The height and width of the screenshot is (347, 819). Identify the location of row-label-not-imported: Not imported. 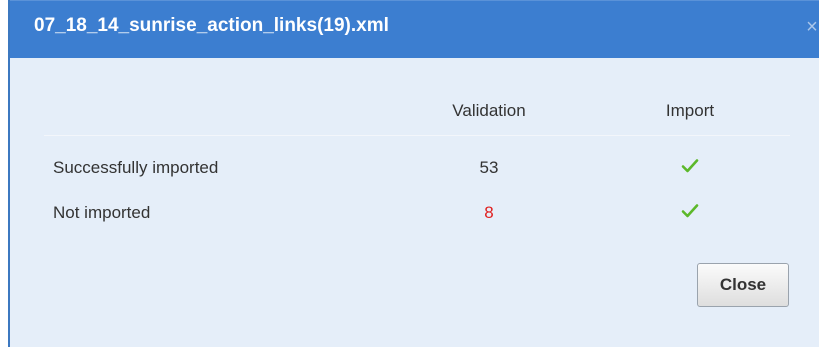
(102, 212).